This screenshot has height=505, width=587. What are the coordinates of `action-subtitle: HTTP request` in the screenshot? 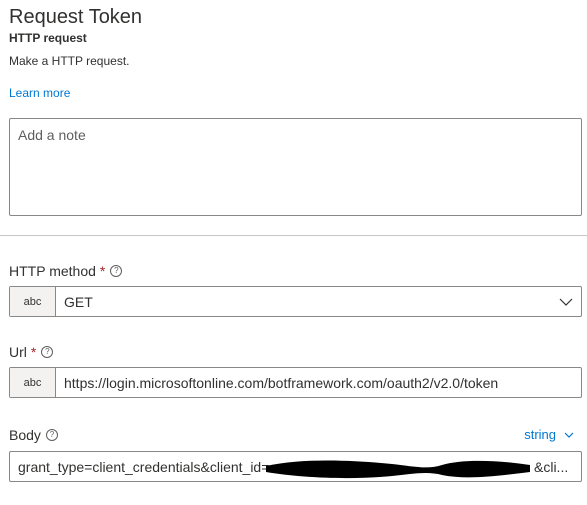 It's located at (48, 38).